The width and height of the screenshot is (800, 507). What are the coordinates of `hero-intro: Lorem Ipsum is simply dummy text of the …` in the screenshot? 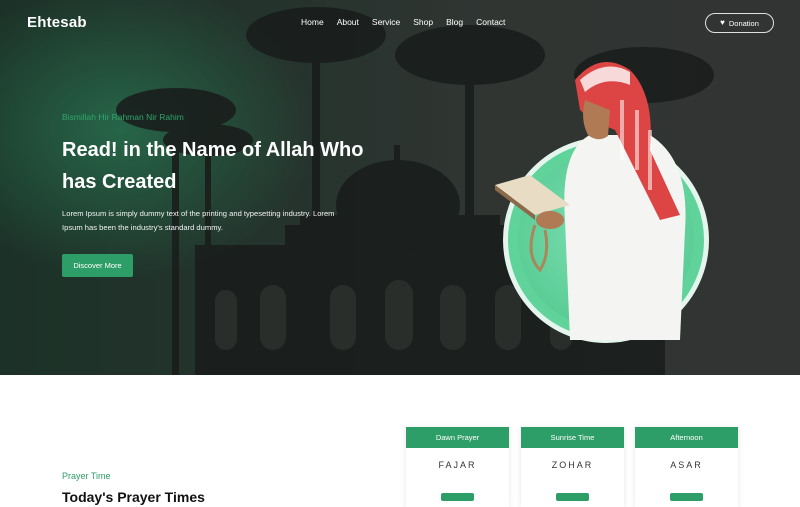 It's located at (198, 220).